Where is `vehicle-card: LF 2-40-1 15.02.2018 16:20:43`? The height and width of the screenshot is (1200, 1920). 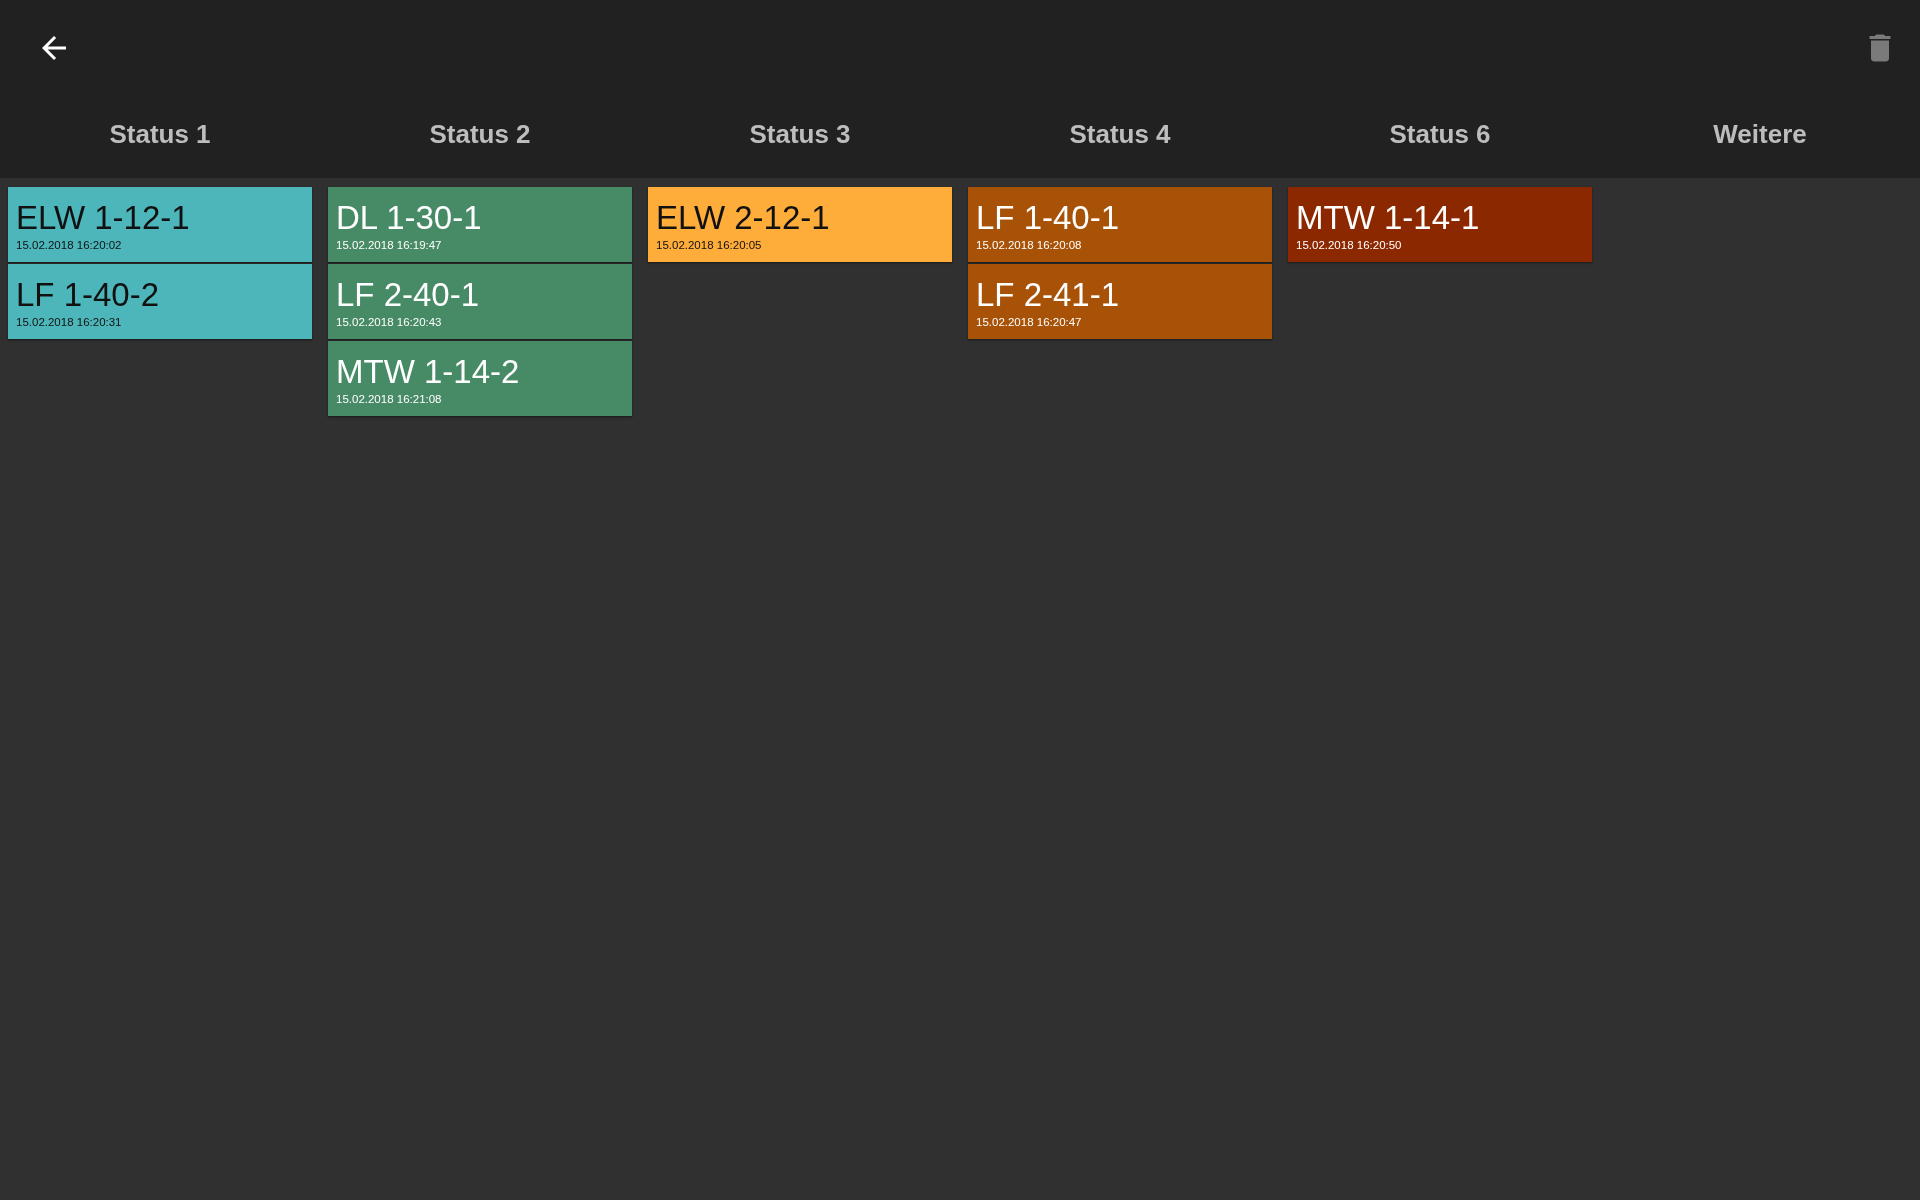 vehicle-card: LF 2-40-1 15.02.2018 16:20:43 is located at coordinates (480, 301).